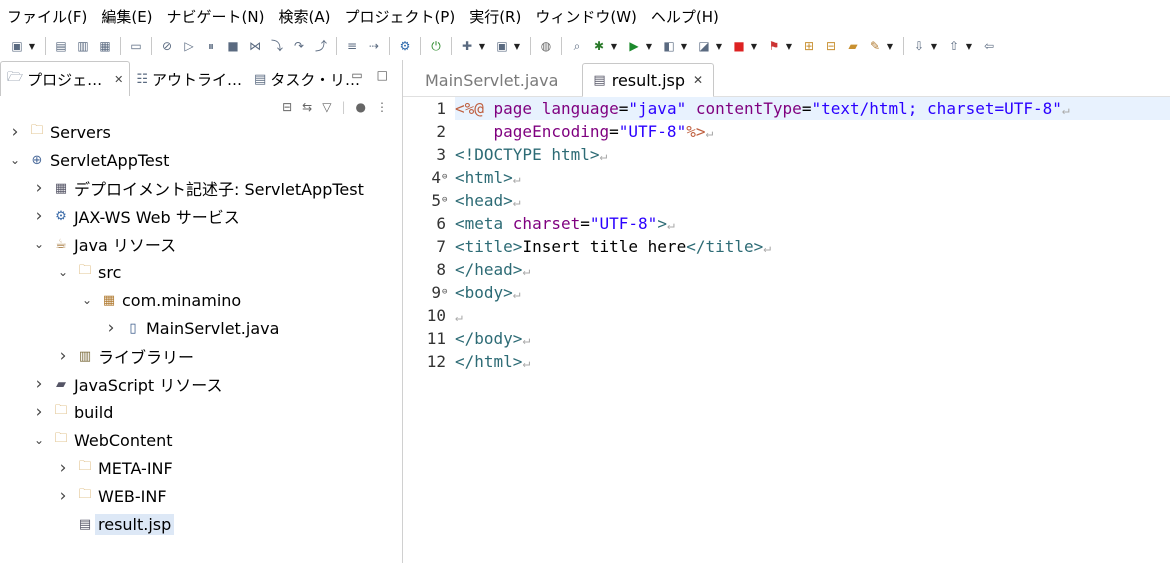 This screenshot has height=563, width=1170. I want to click on settings-icon: ⚙, so click(405, 46).